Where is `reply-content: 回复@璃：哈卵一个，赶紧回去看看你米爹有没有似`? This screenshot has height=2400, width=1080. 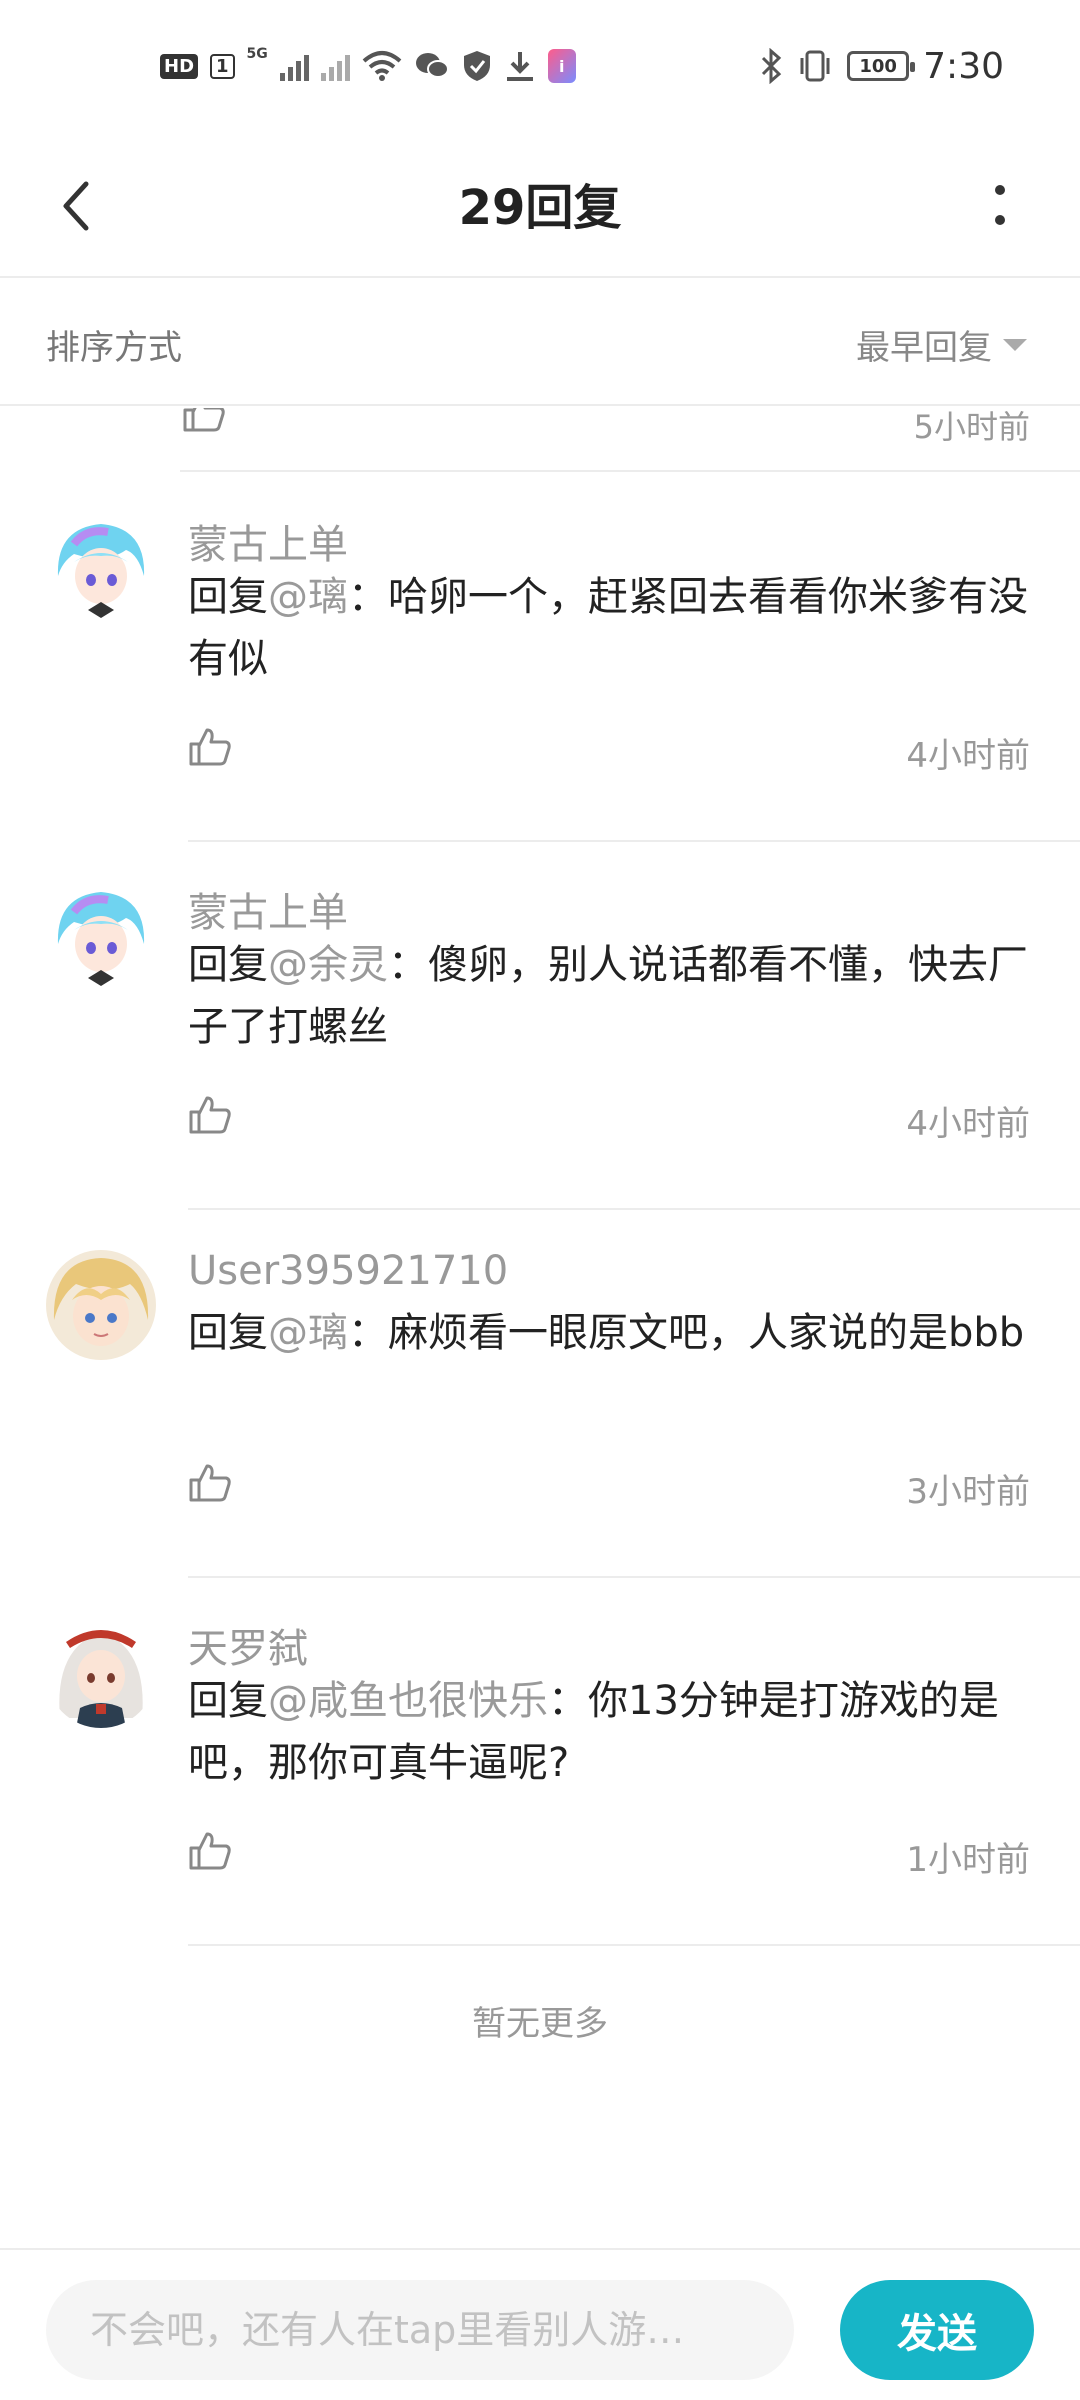
reply-content: 回复@璃：哈卵一个，赶紧回去看看你米爹有没有似 is located at coordinates (609, 628).